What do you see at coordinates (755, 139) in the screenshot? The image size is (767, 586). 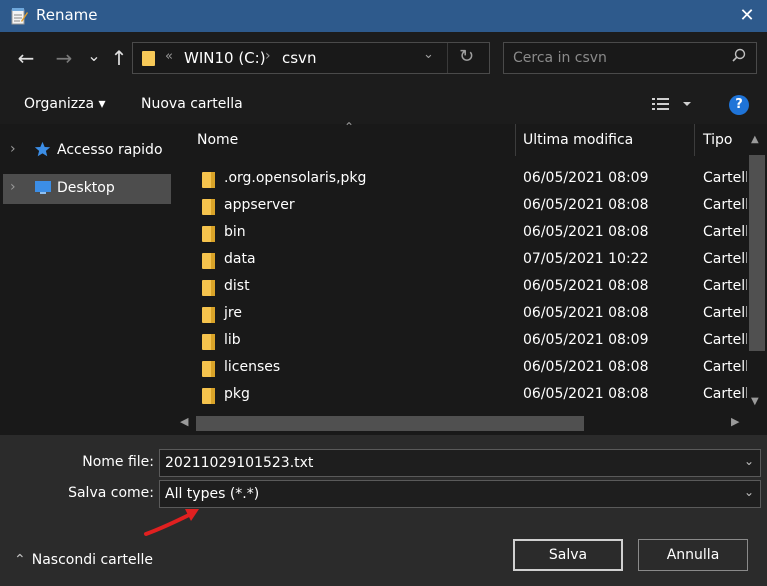 I see `scroll-up-icon: ▲` at bounding box center [755, 139].